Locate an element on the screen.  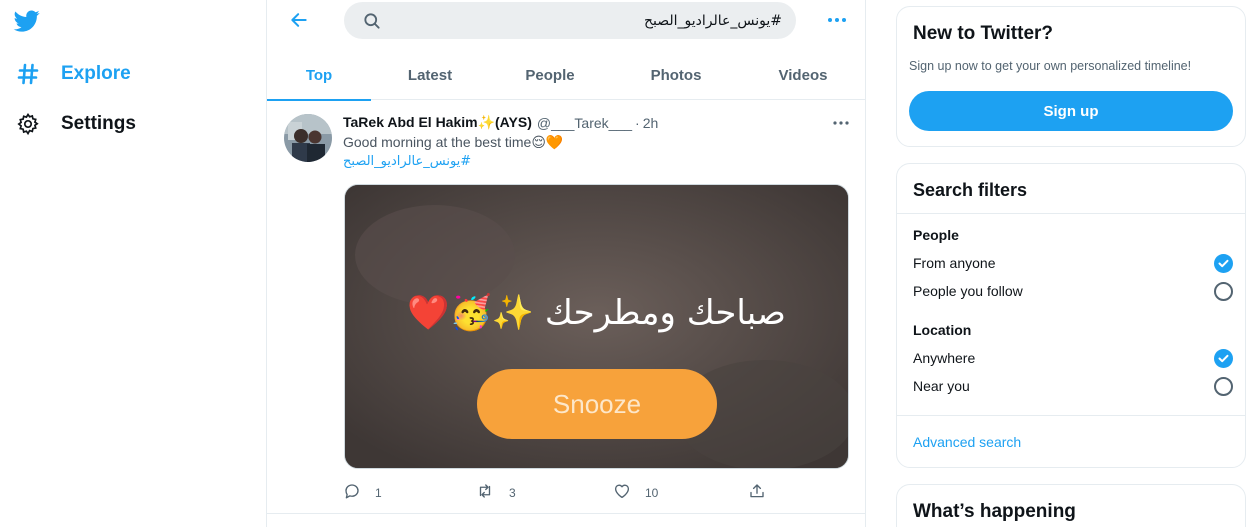
tweet-time: 2h is located at coordinates (651, 123).